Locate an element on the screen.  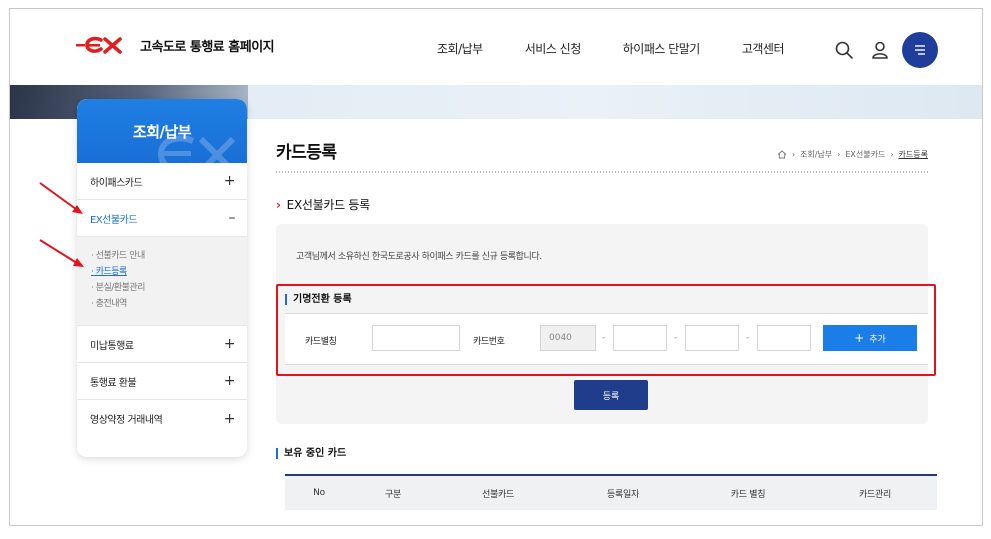
sub-item-lost-refund: · 분실/환불관리 is located at coordinates (169, 288).